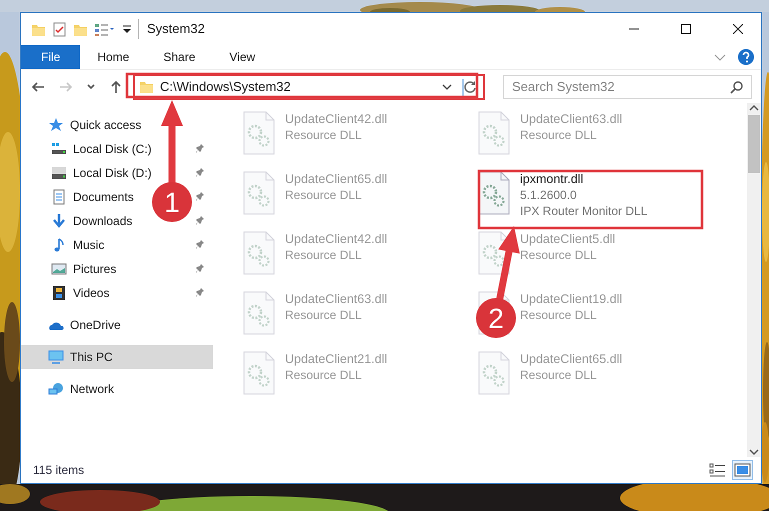 This screenshot has height=511, width=769. Describe the element at coordinates (584, 211) in the screenshot. I see `file-detail: IPX Router Monitor DLL` at that location.